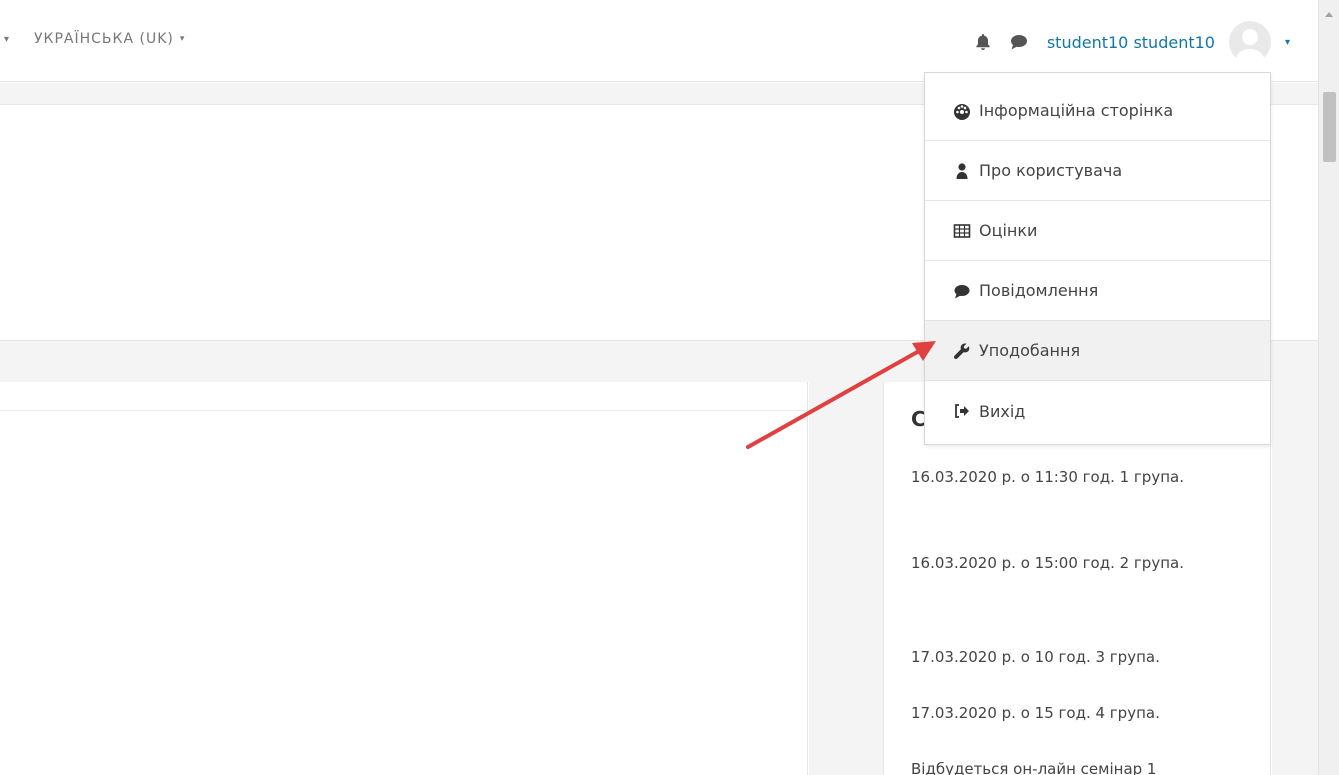 The height and width of the screenshot is (775, 1339). What do you see at coordinates (962, 111) in the screenshot?
I see `dashboard-icon` at bounding box center [962, 111].